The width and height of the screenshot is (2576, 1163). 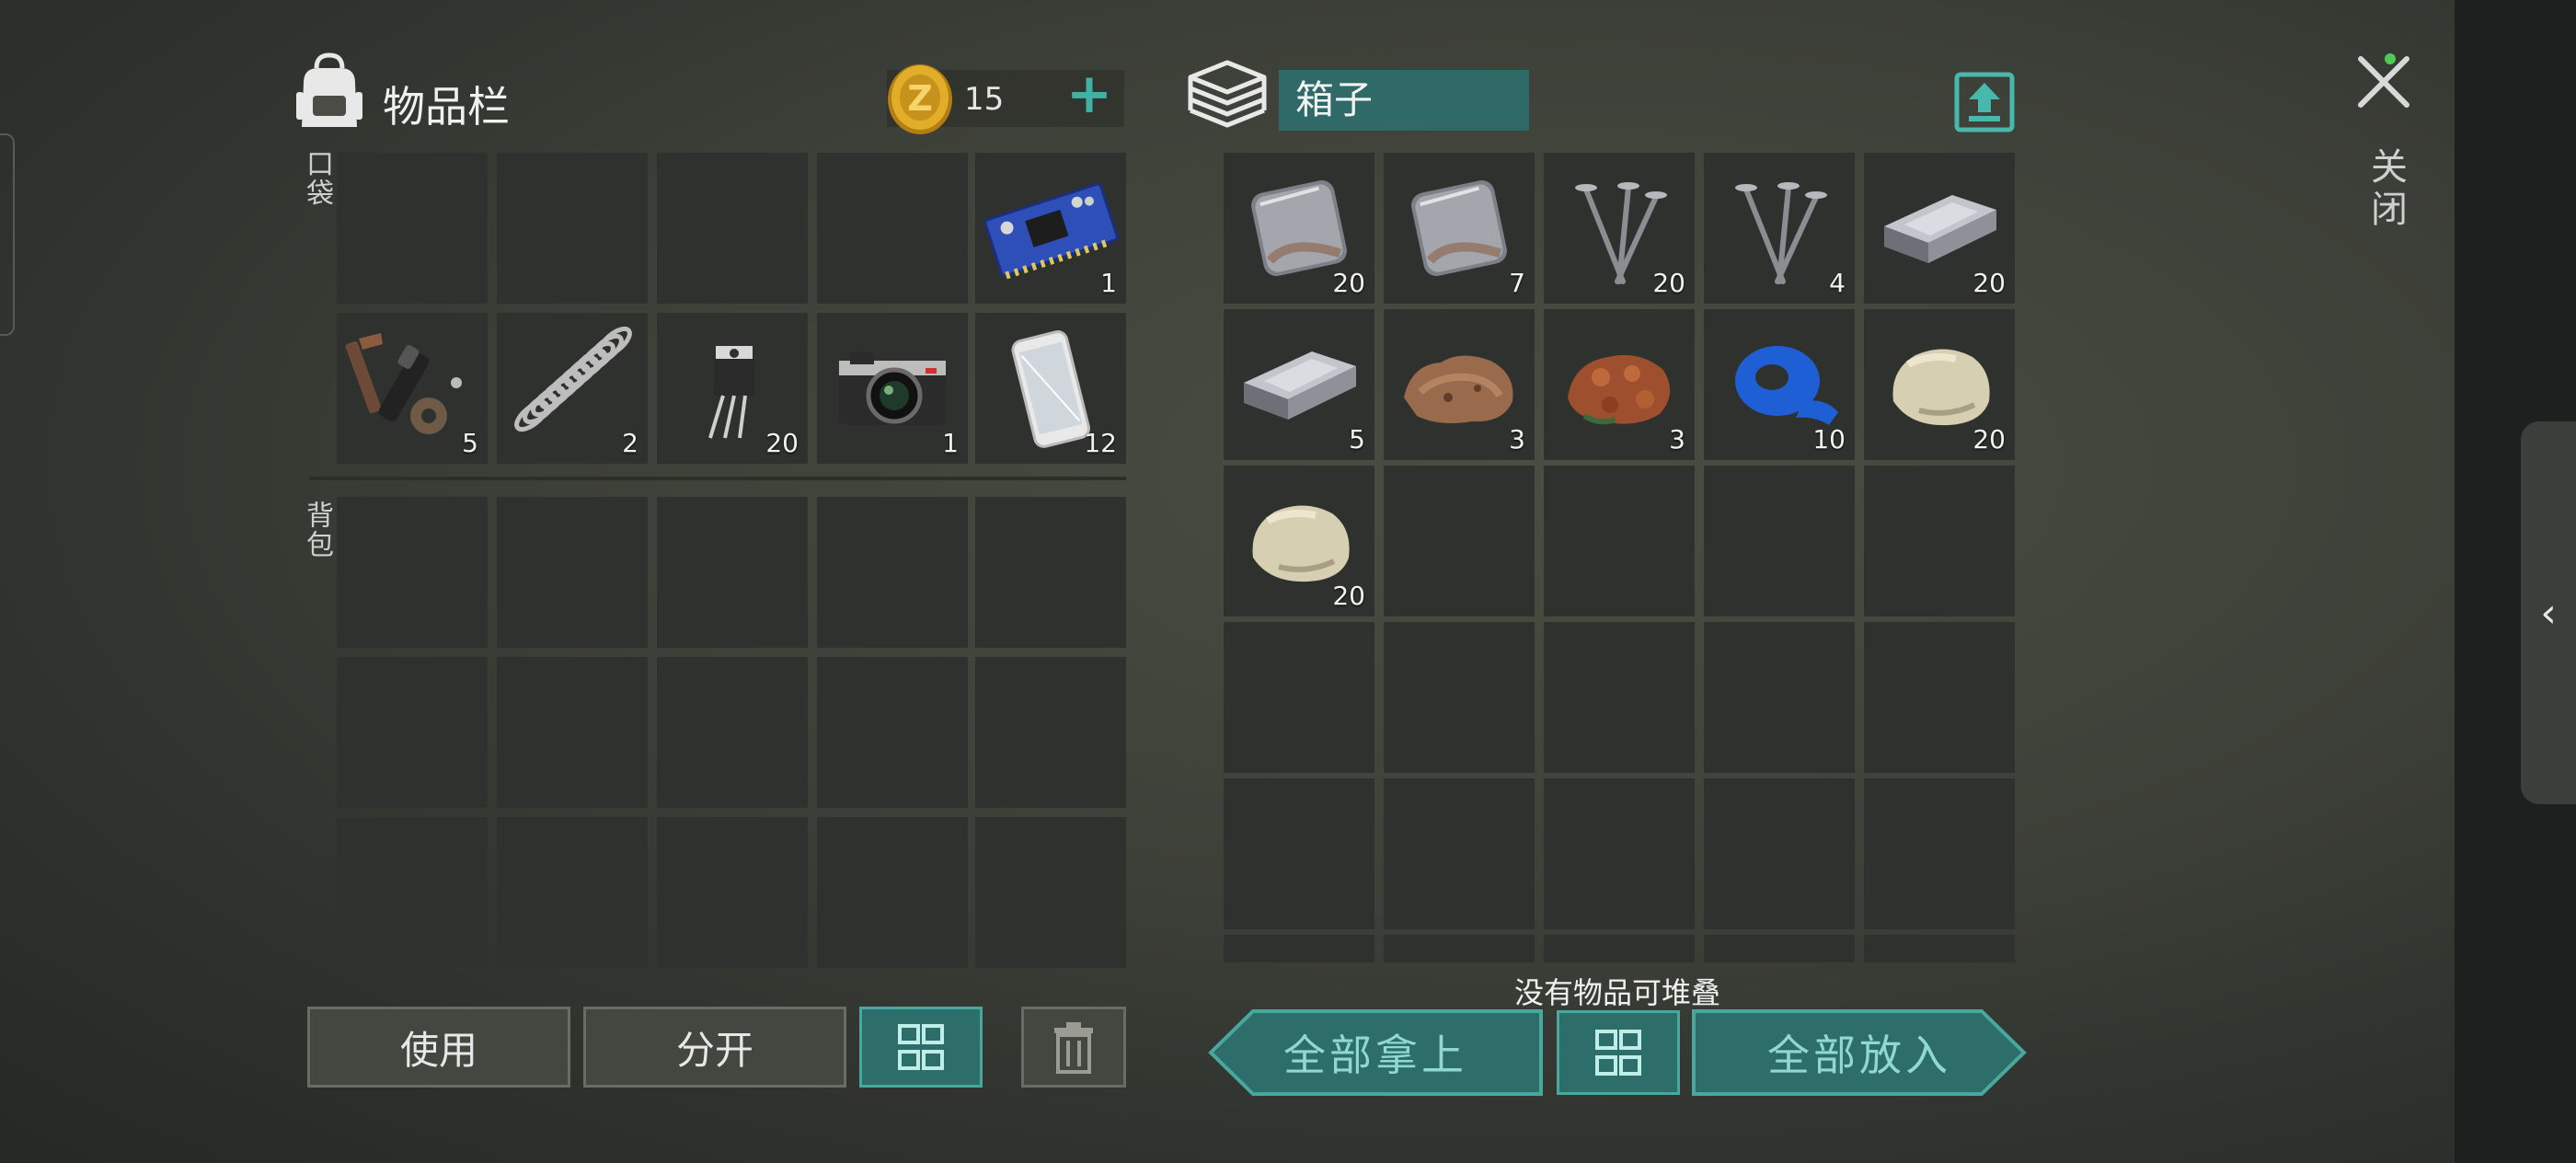 What do you see at coordinates (1617, 993) in the screenshot?
I see `no-stack-message: 没有物品可堆叠` at bounding box center [1617, 993].